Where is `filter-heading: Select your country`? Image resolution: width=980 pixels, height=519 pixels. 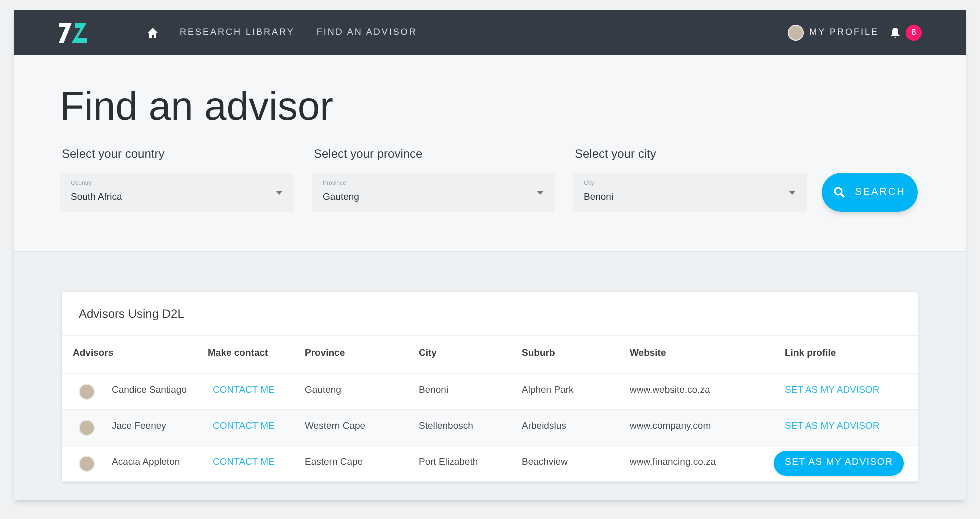
filter-heading: Select your country is located at coordinates (114, 154).